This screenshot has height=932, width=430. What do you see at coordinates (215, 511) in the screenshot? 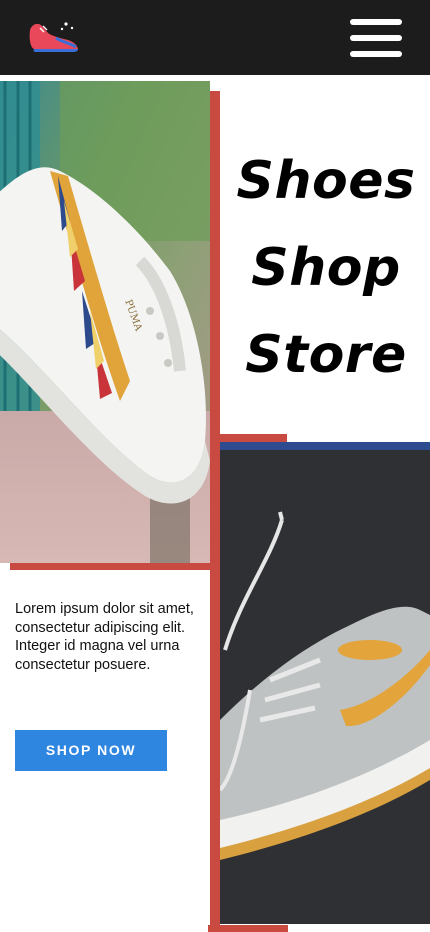
I see `accent-vertical-bar` at bounding box center [215, 511].